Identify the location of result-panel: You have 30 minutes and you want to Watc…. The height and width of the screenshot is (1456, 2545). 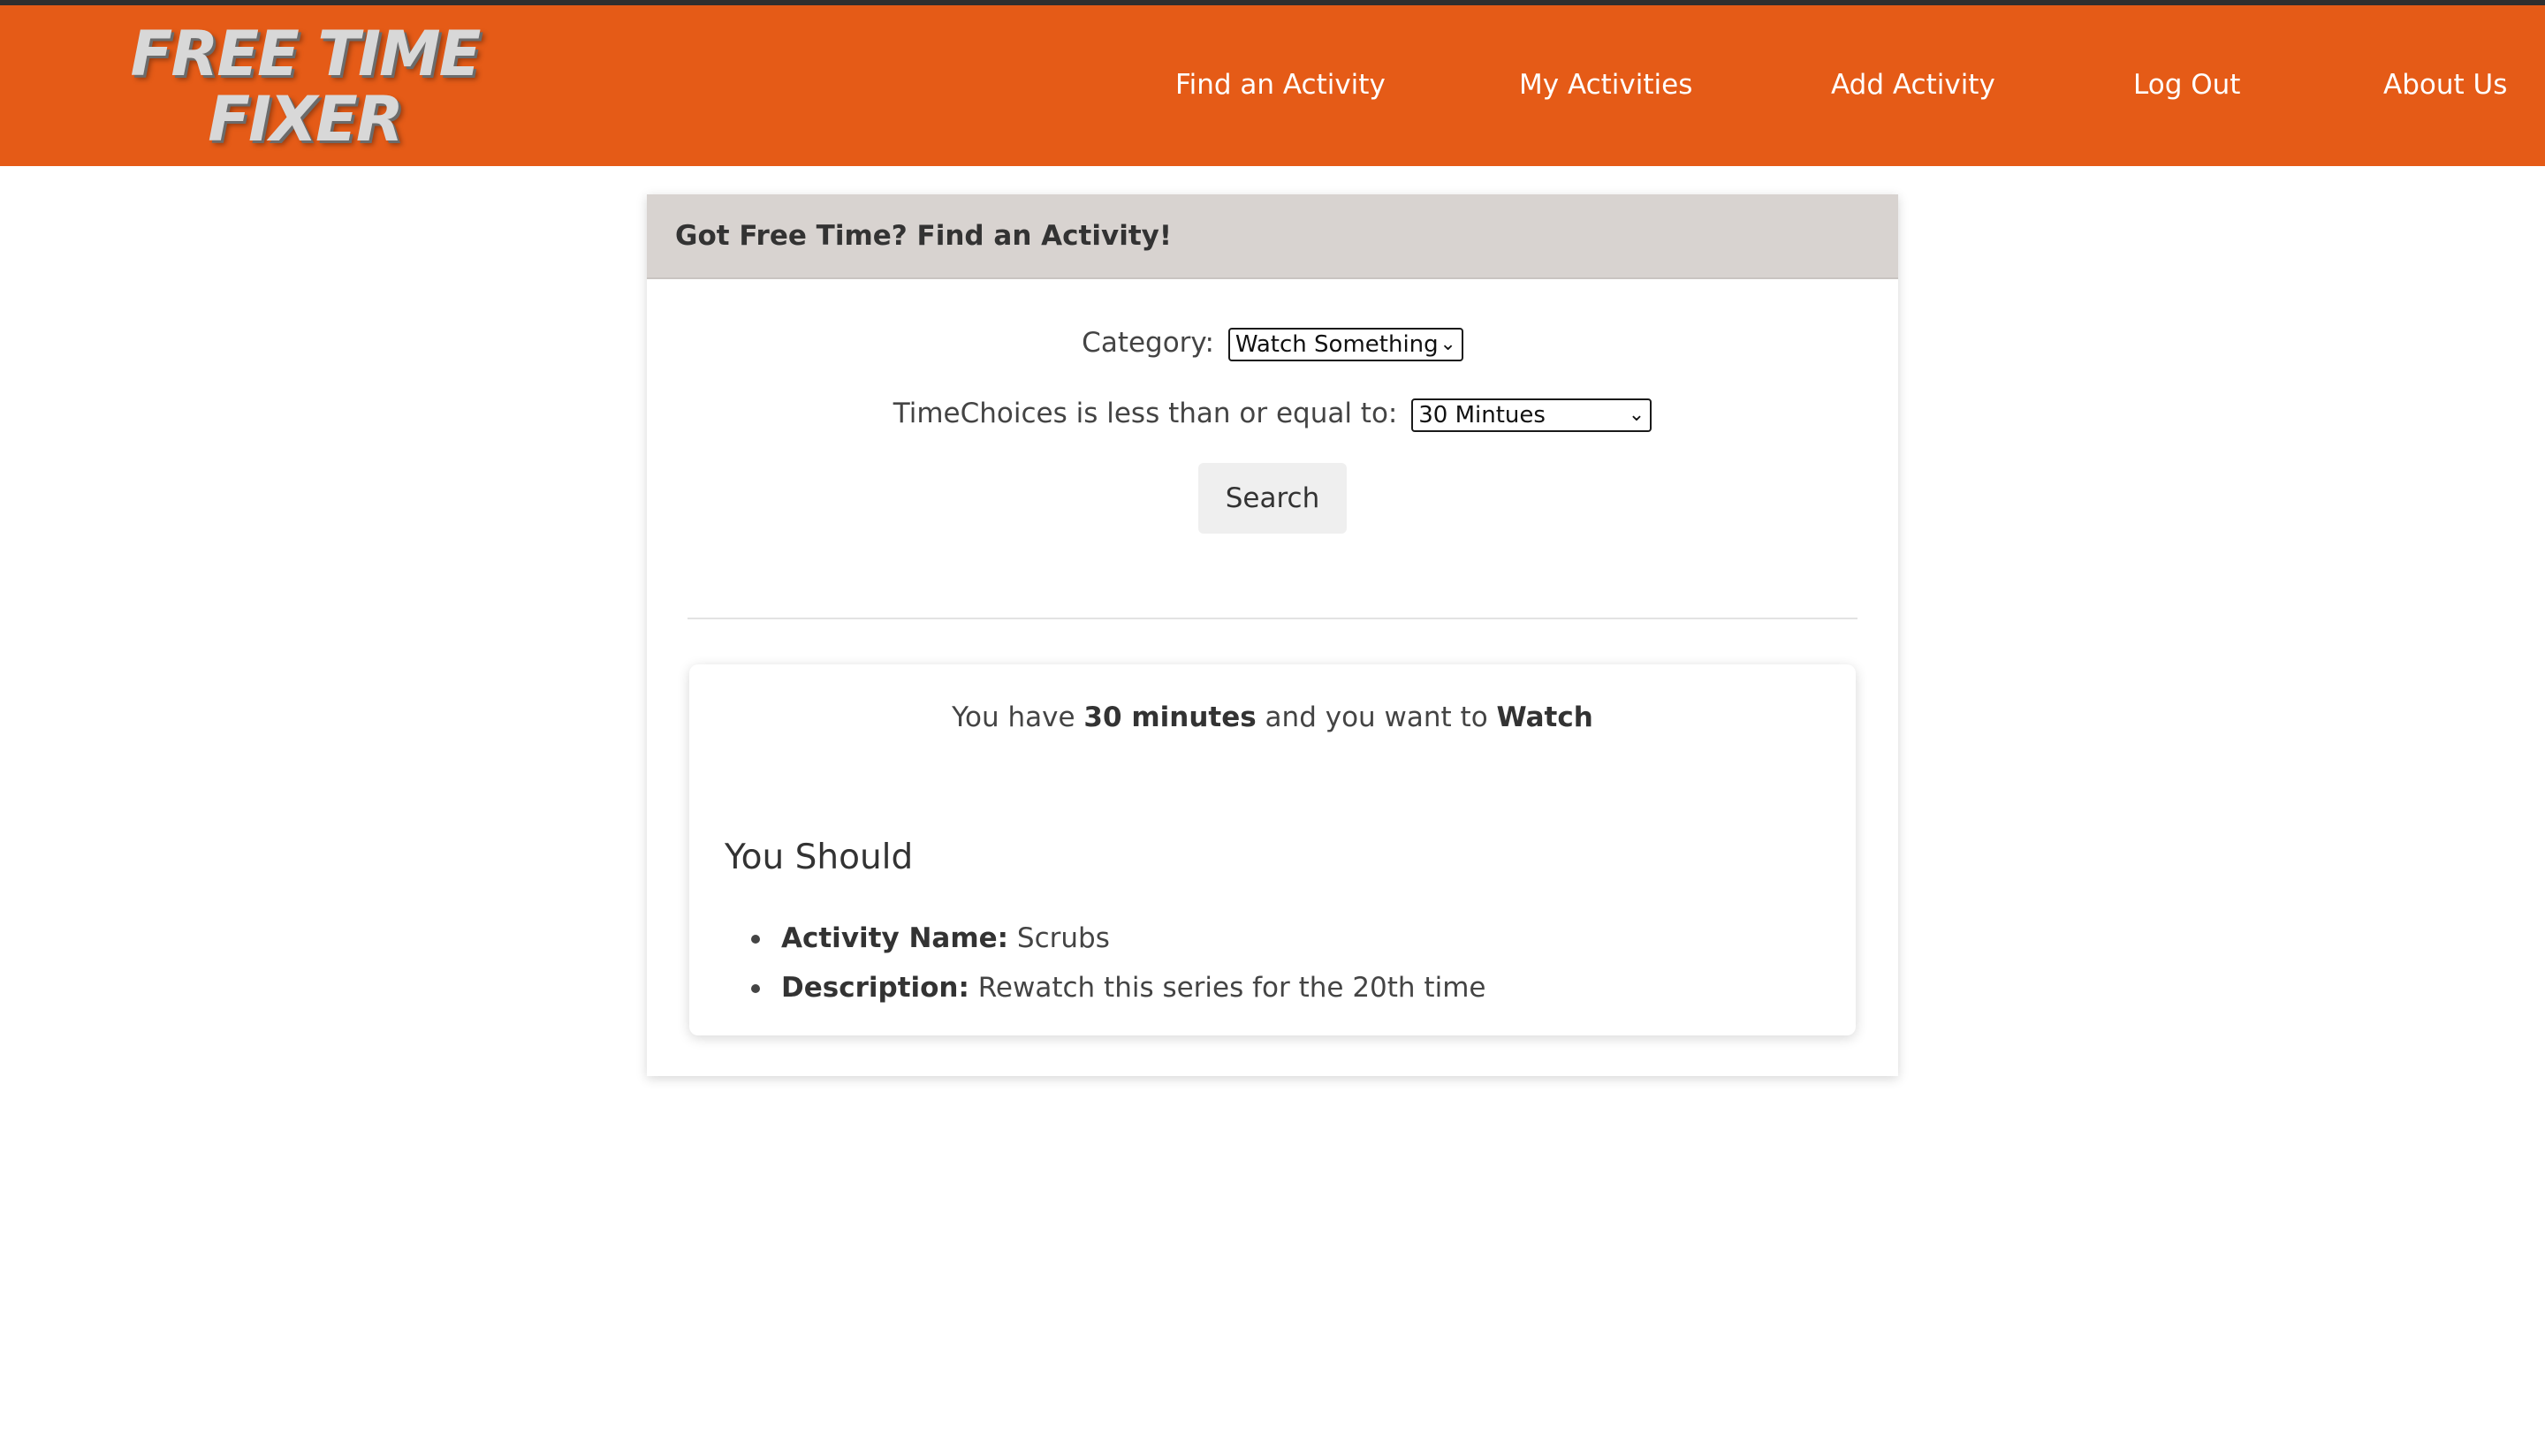
(1272, 850).